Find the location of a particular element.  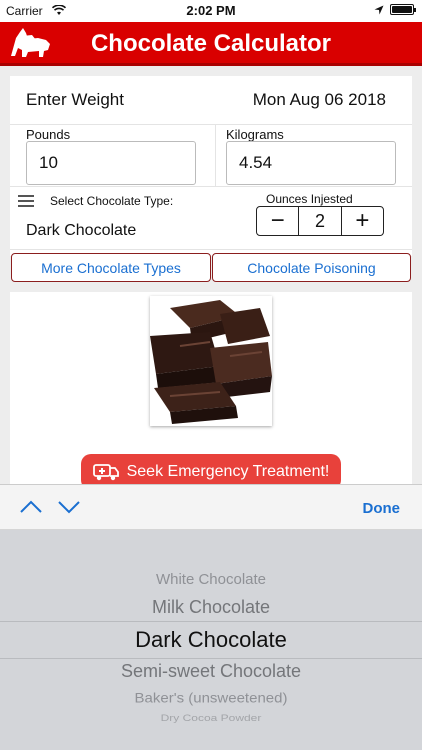

ounces-stepper: − 2 + is located at coordinates (320, 221).